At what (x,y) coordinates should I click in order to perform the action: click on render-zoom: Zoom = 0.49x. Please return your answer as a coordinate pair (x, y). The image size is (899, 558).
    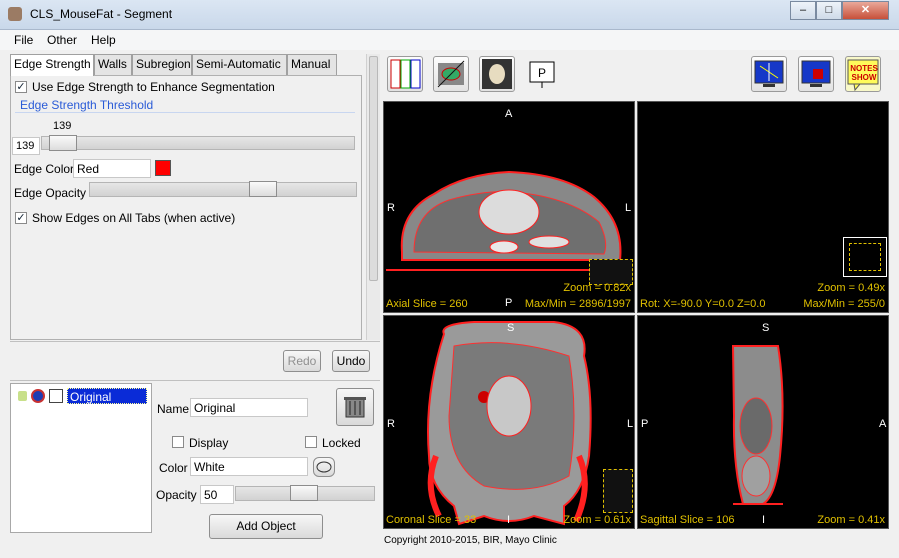
    Looking at the image, I should click on (851, 288).